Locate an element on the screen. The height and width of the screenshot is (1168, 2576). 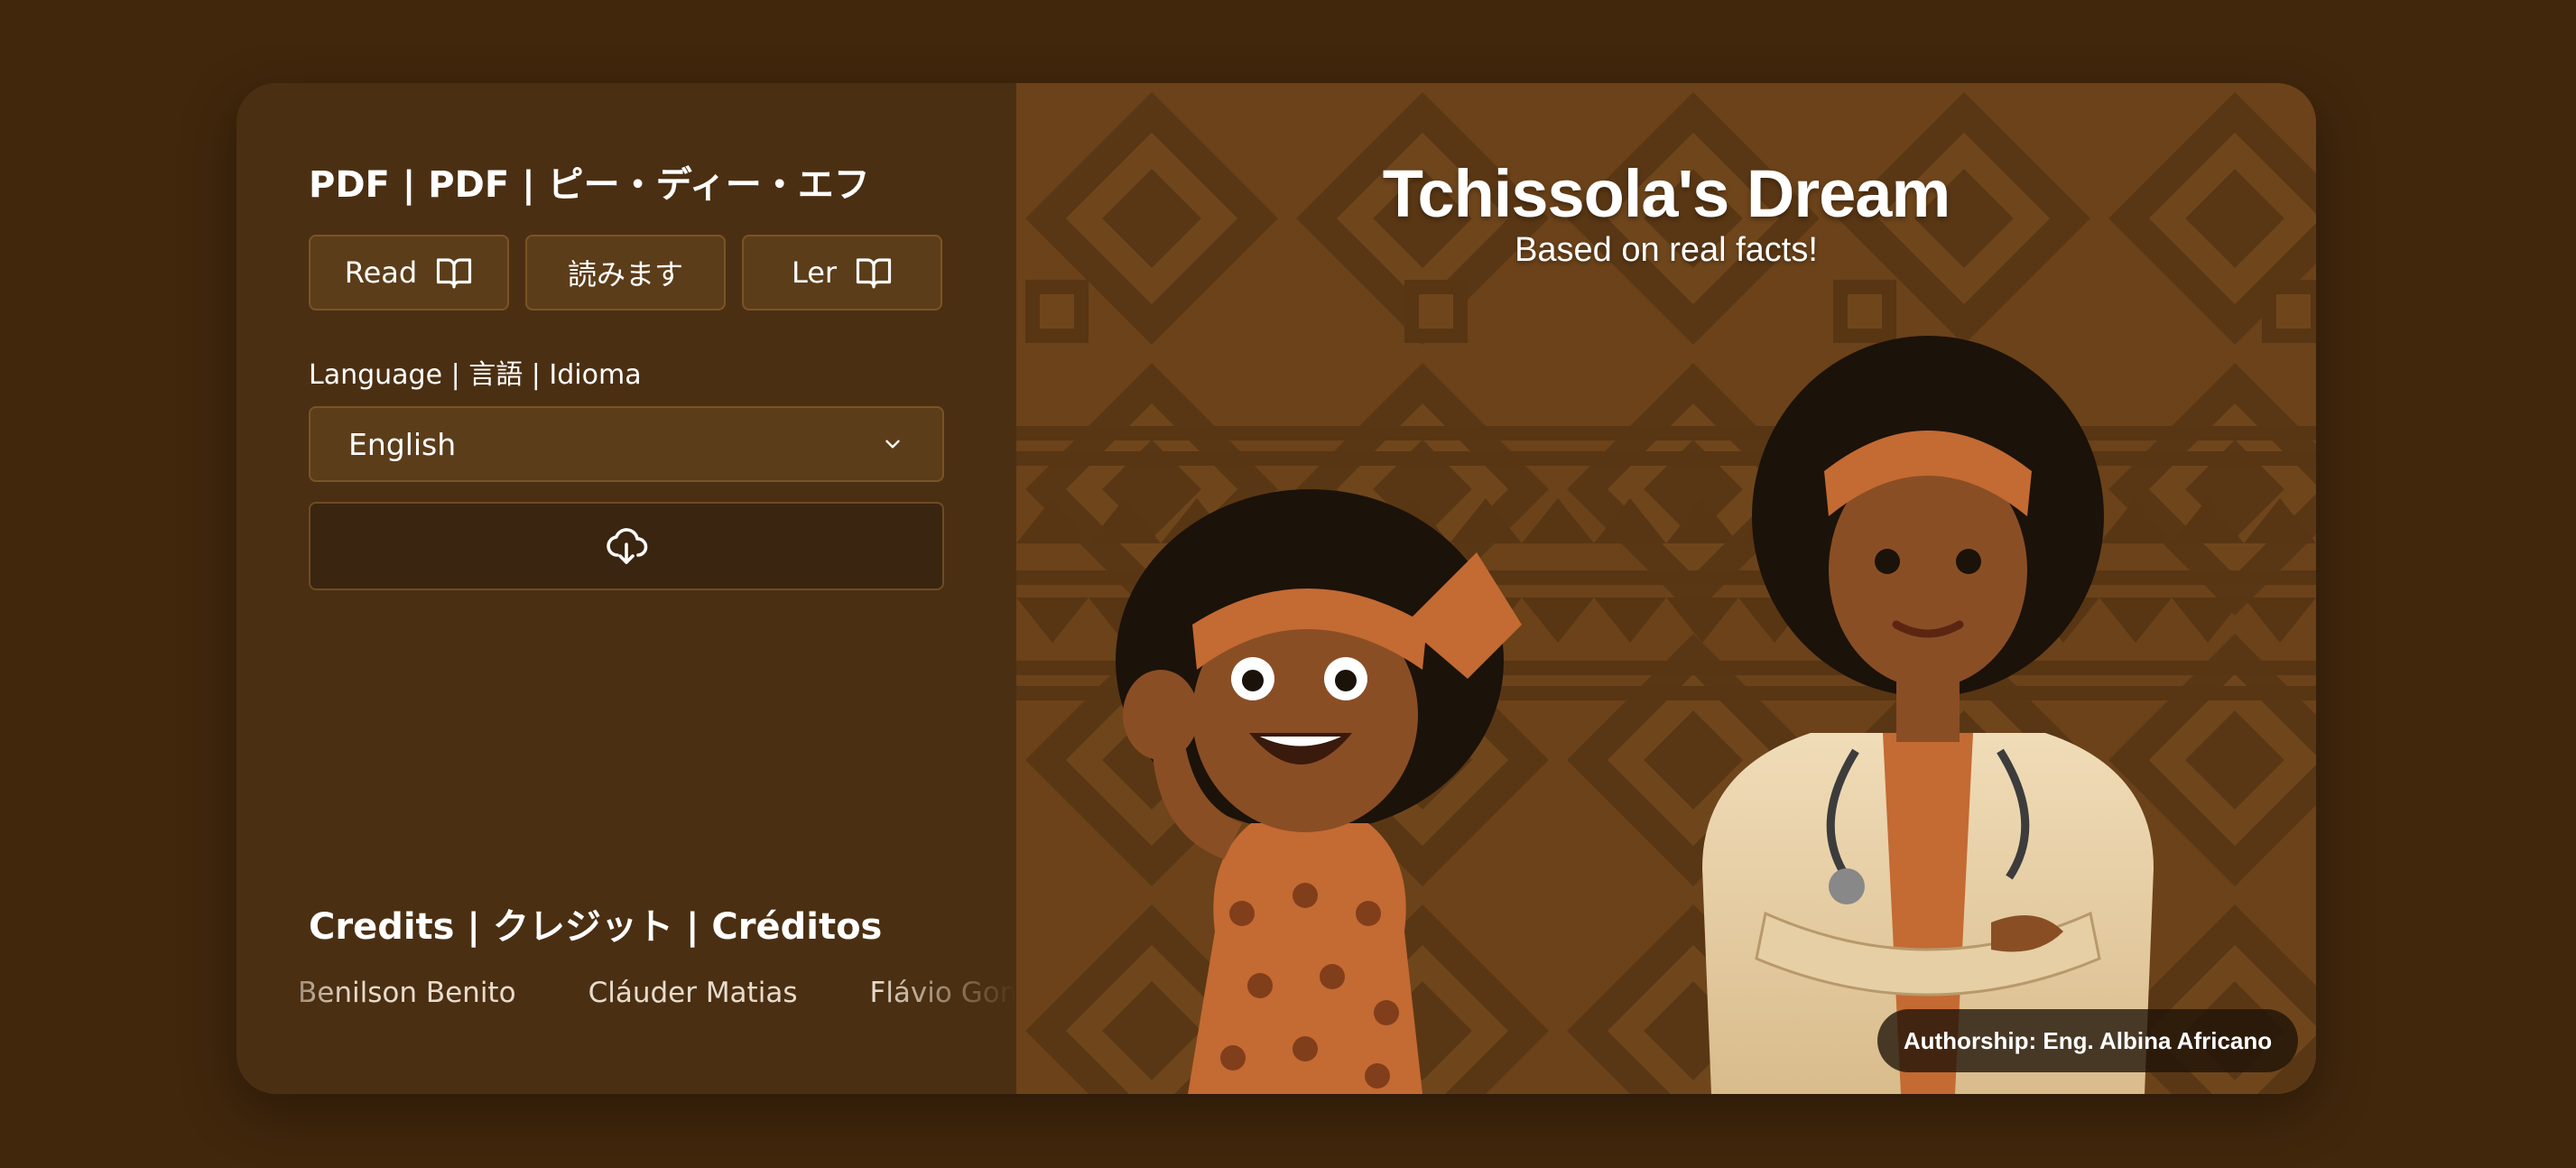
read-portuguese-label: Ler is located at coordinates (814, 272).